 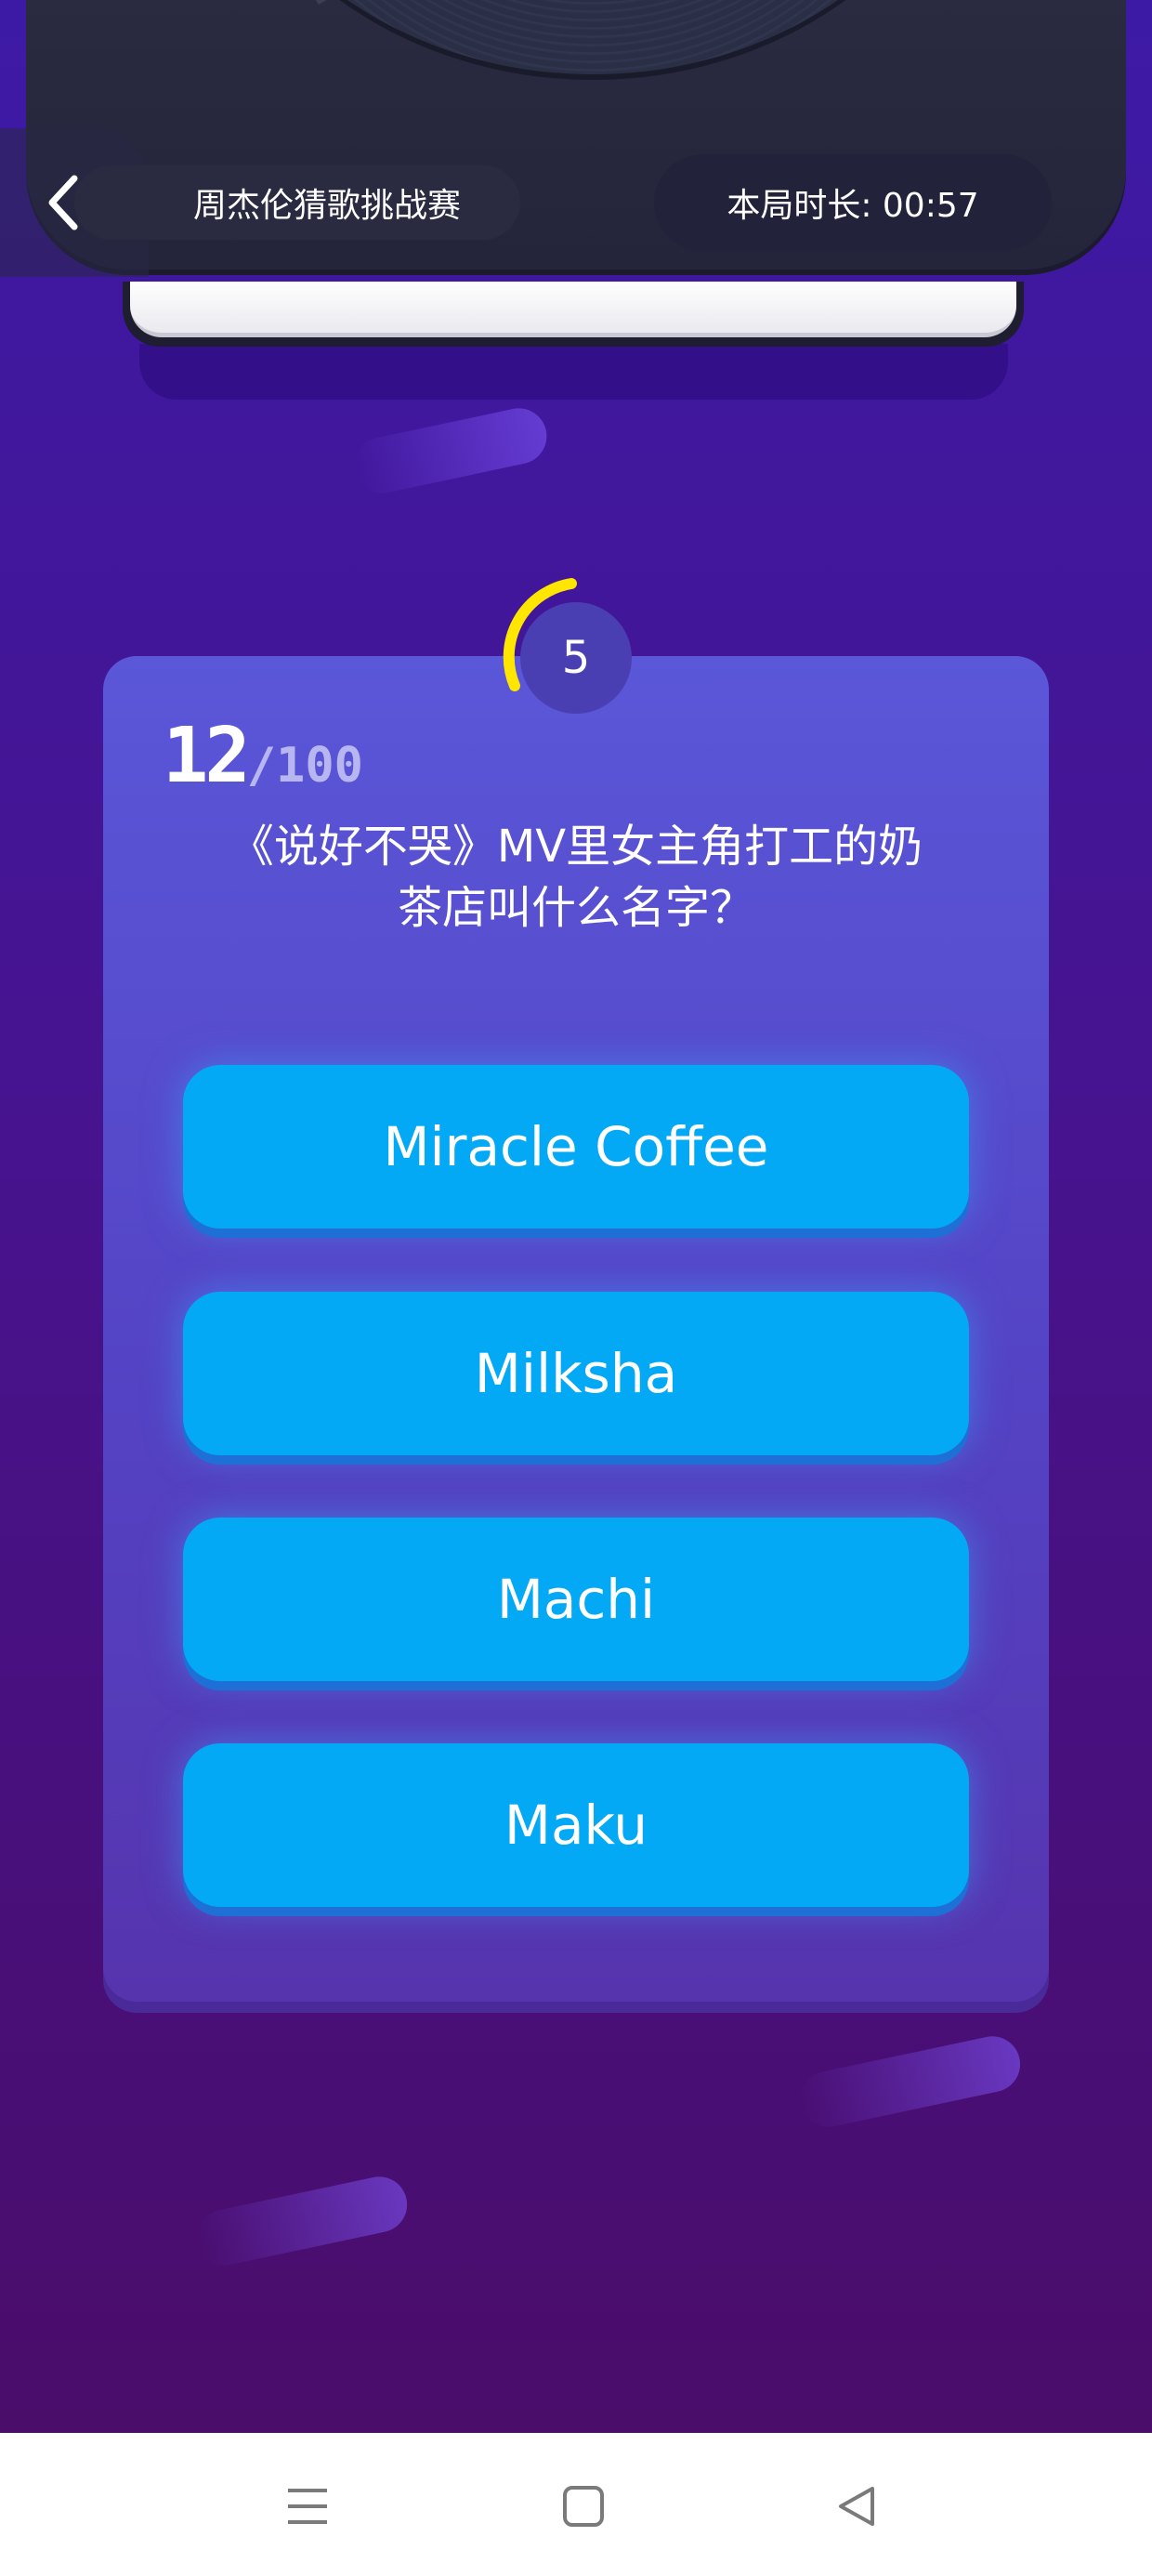 I want to click on home-button, so click(x=583, y=2506).